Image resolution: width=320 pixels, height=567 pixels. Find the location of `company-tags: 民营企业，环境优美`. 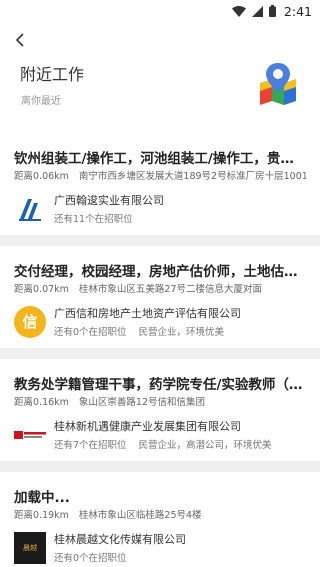

company-tags: 民营企业，环境优美 is located at coordinates (181, 332).